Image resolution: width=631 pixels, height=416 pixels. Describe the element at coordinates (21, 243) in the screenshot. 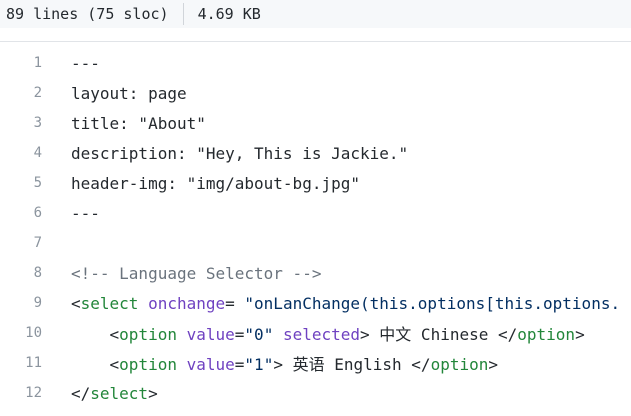

I see `line-number: 7` at that location.